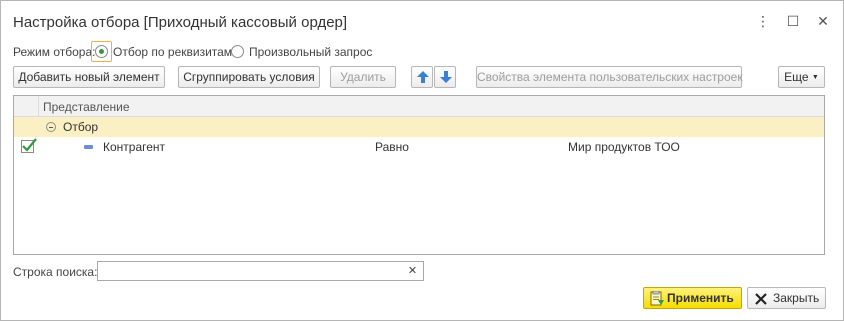 Image resolution: width=844 pixels, height=321 pixels. What do you see at coordinates (624, 147) in the screenshot?
I see `row-value: Мир продуктов ТОО` at bounding box center [624, 147].